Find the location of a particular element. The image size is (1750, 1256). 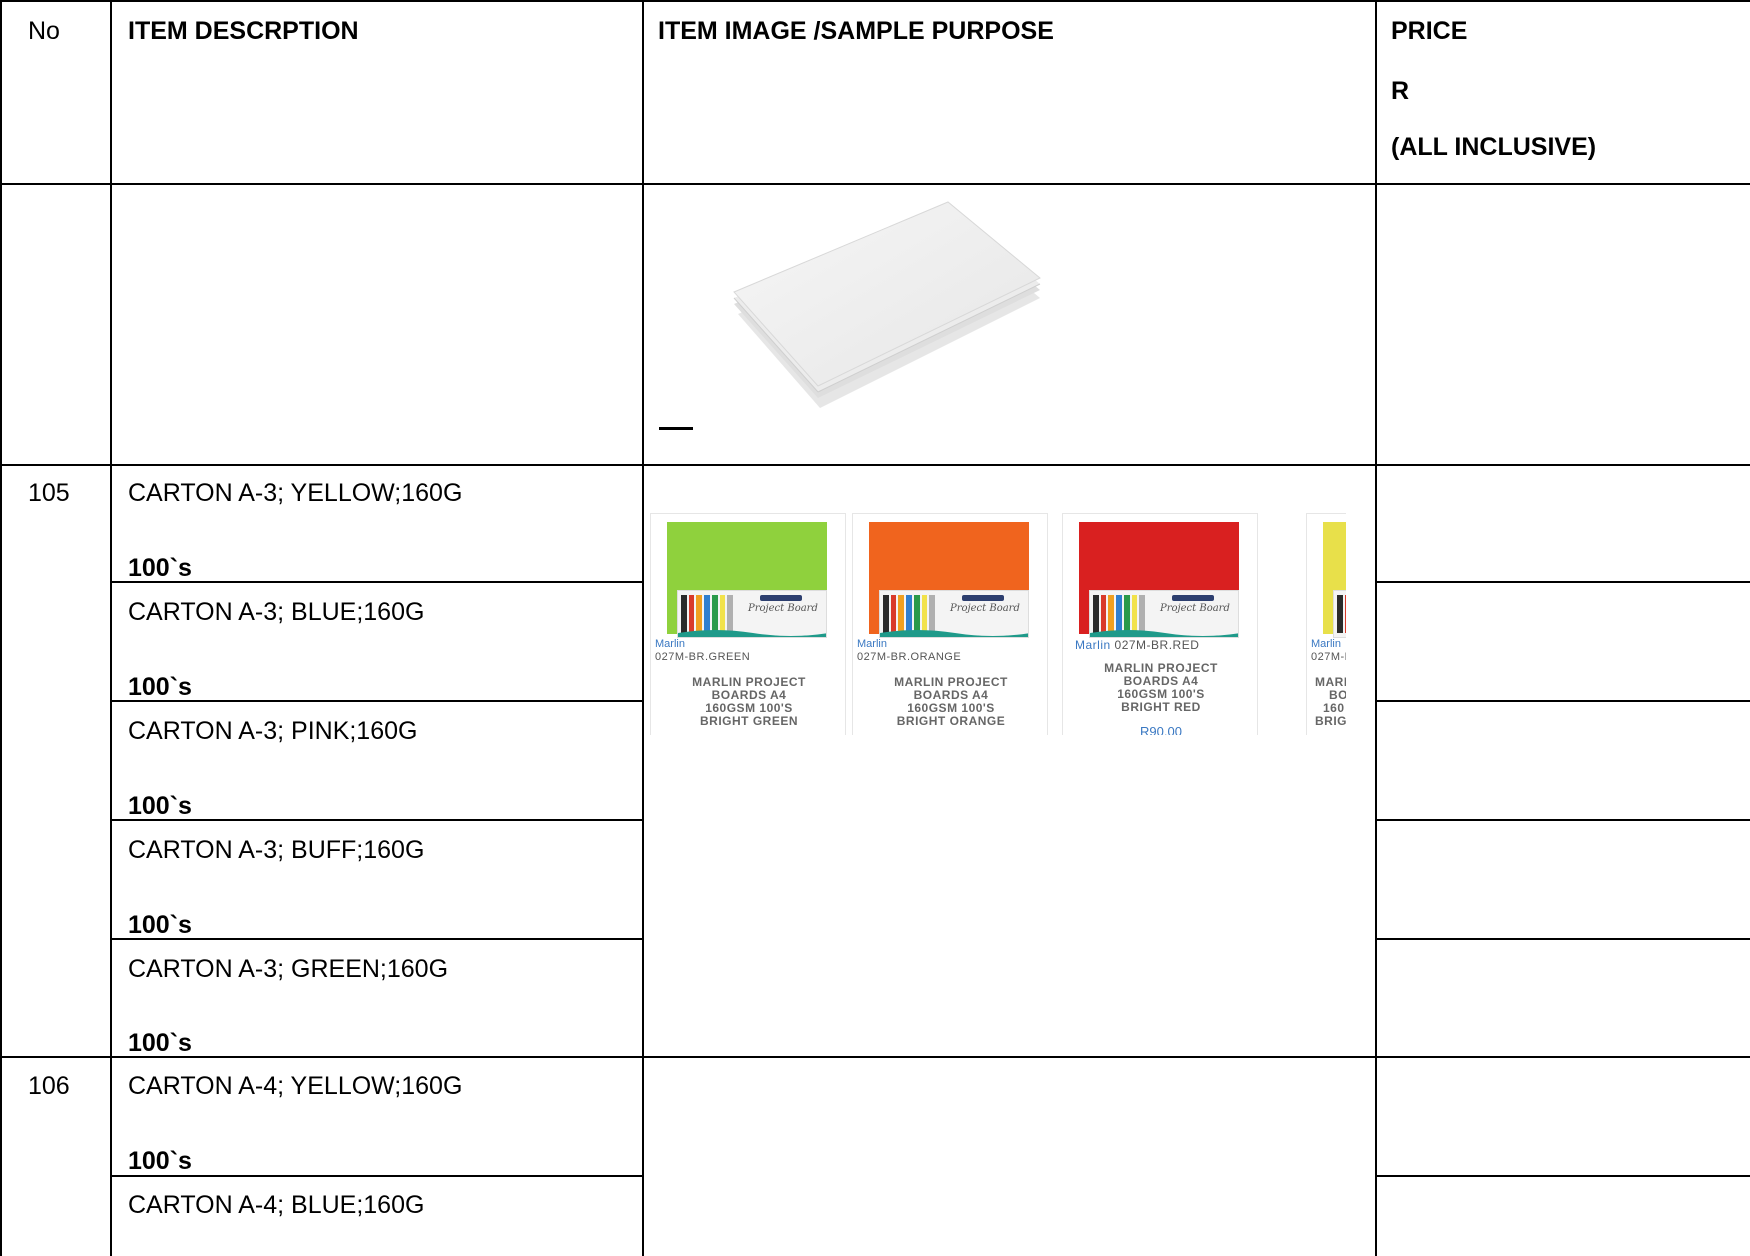

item-no: 106 is located at coordinates (49, 1086).